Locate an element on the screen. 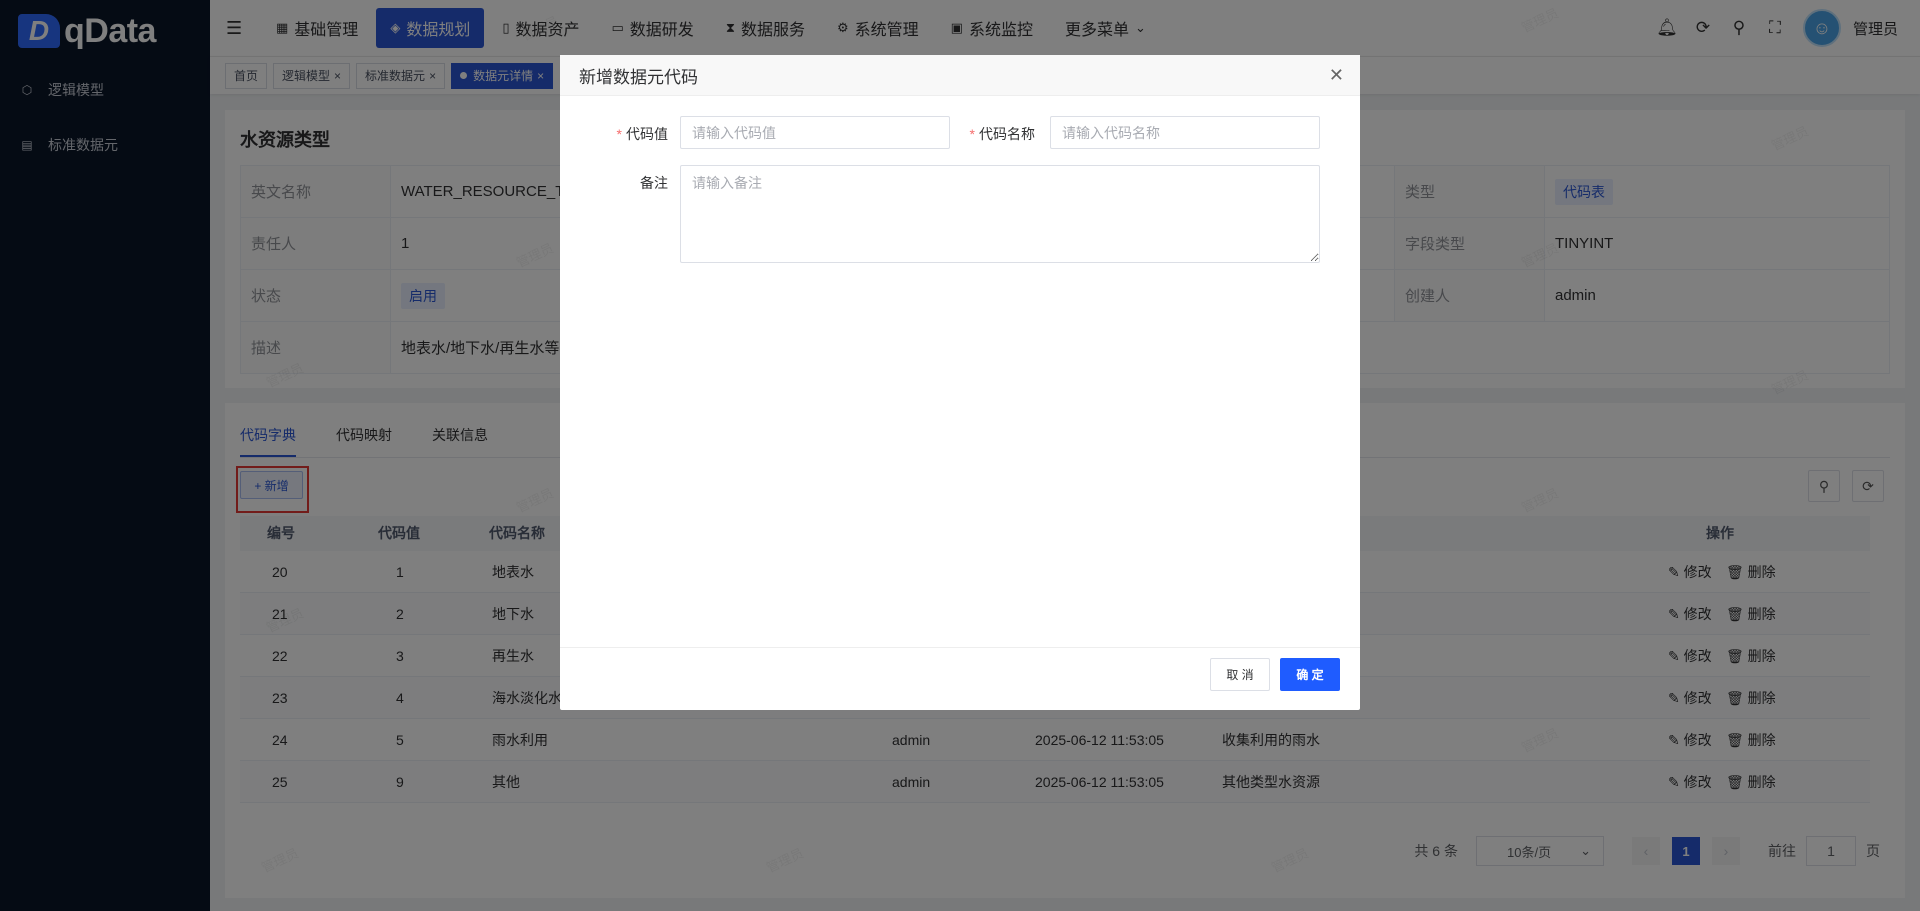  label-text: 代码值 is located at coordinates (647, 134).